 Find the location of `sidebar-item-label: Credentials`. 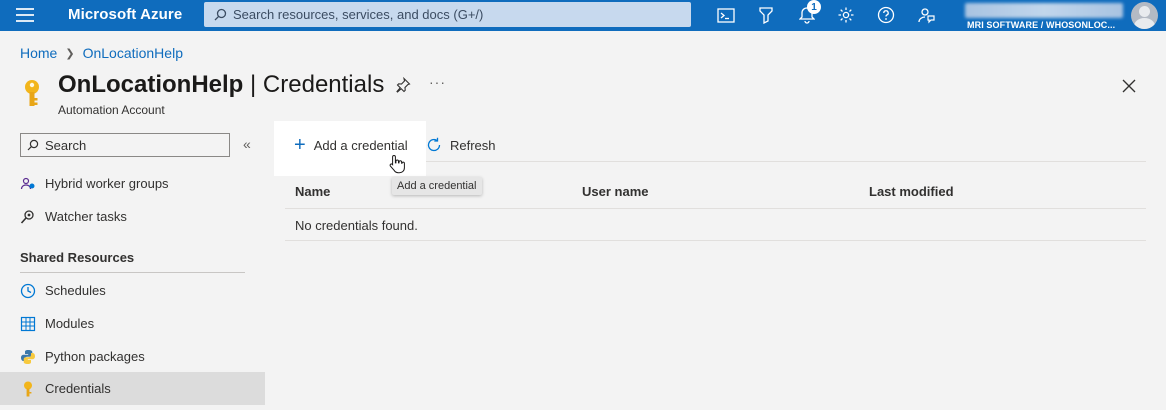

sidebar-item-label: Credentials is located at coordinates (78, 388).